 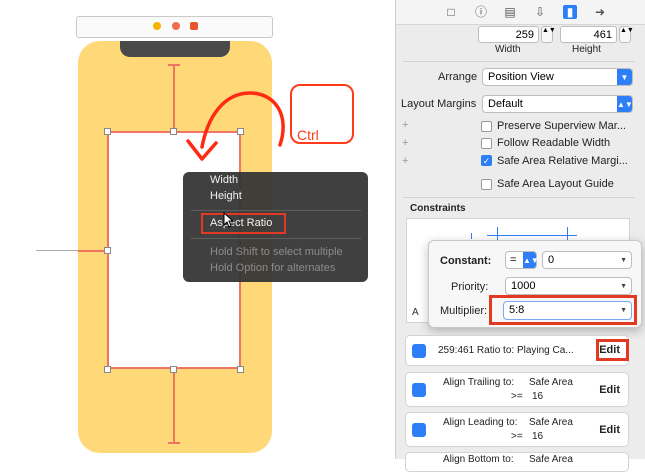 What do you see at coordinates (224, 180) in the screenshot?
I see `menu-item-width: Width` at bounding box center [224, 180].